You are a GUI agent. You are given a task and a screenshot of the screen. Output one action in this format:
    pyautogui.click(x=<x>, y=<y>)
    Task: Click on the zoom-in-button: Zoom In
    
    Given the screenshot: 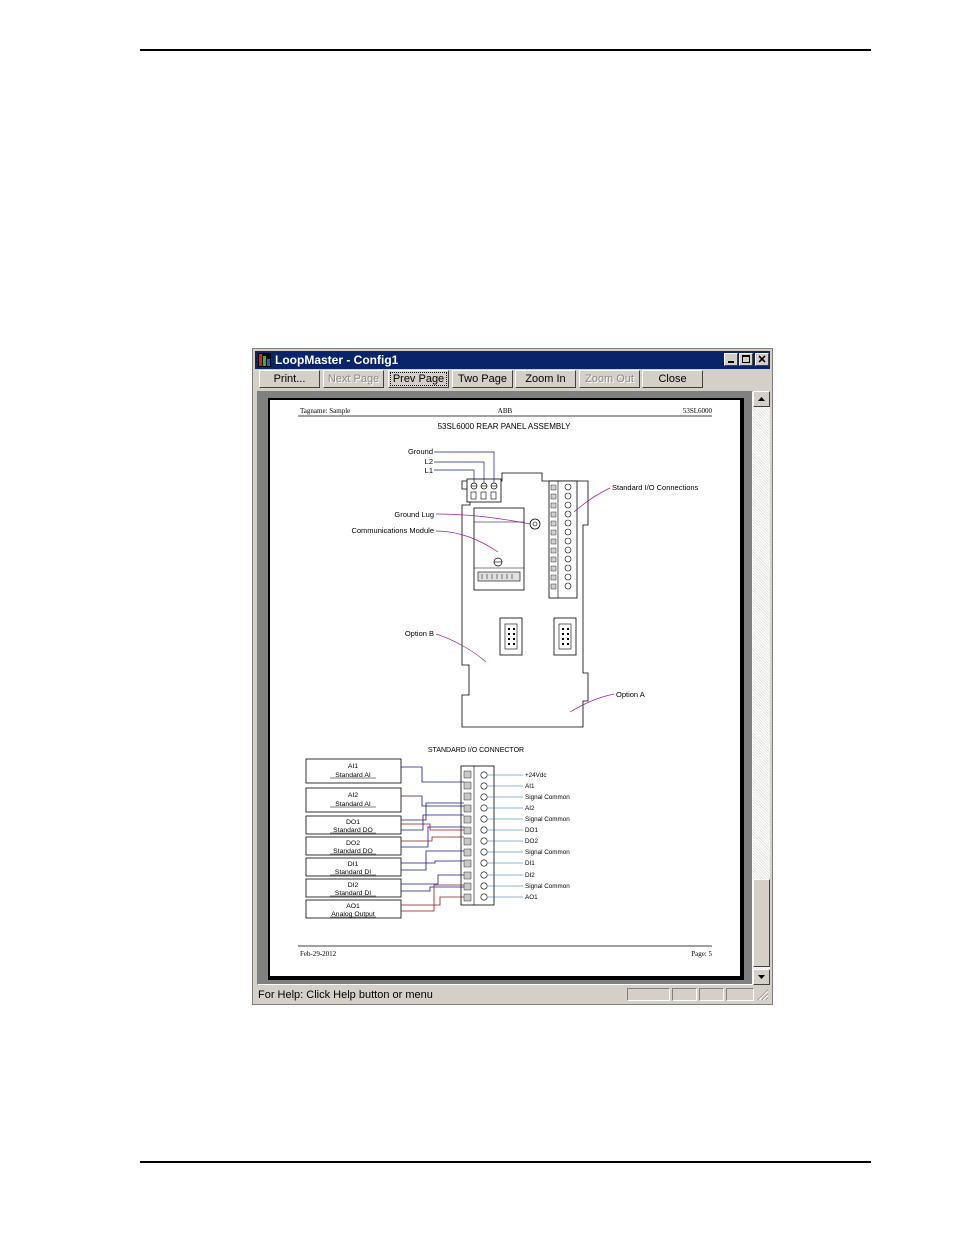 What is the action you would take?
    pyautogui.click(x=545, y=379)
    